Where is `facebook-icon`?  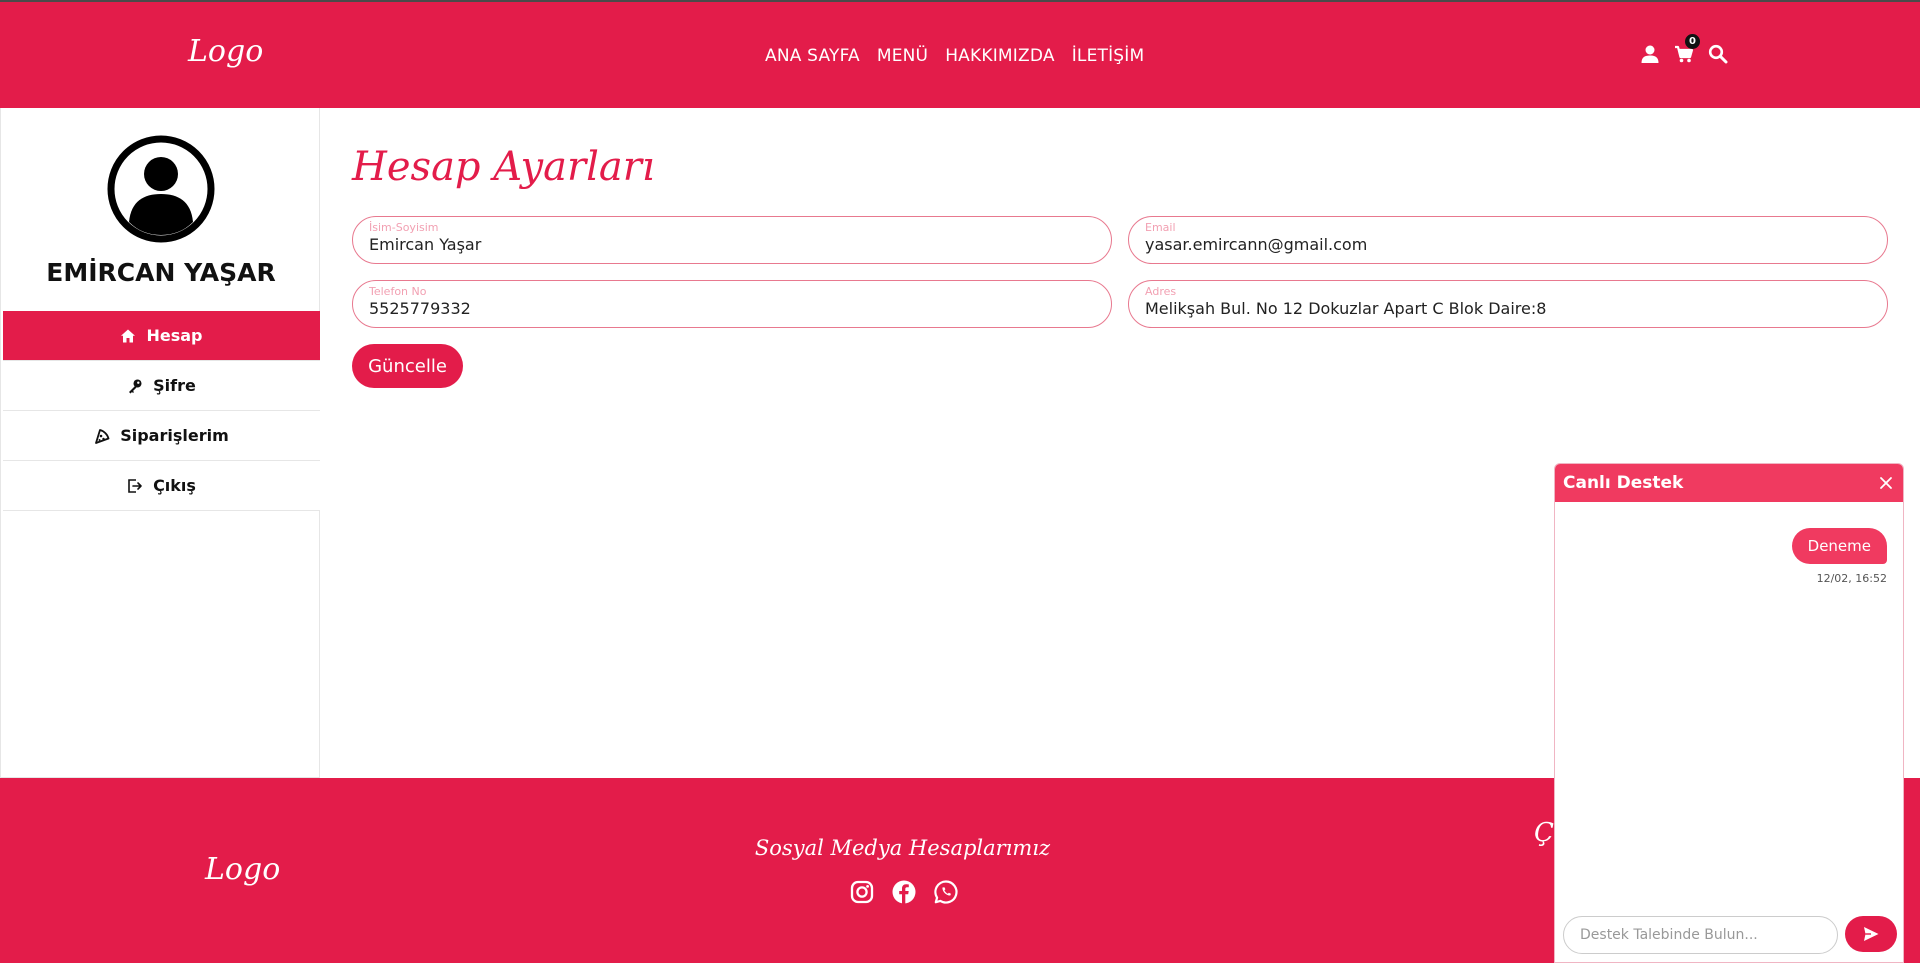
facebook-icon is located at coordinates (904, 892).